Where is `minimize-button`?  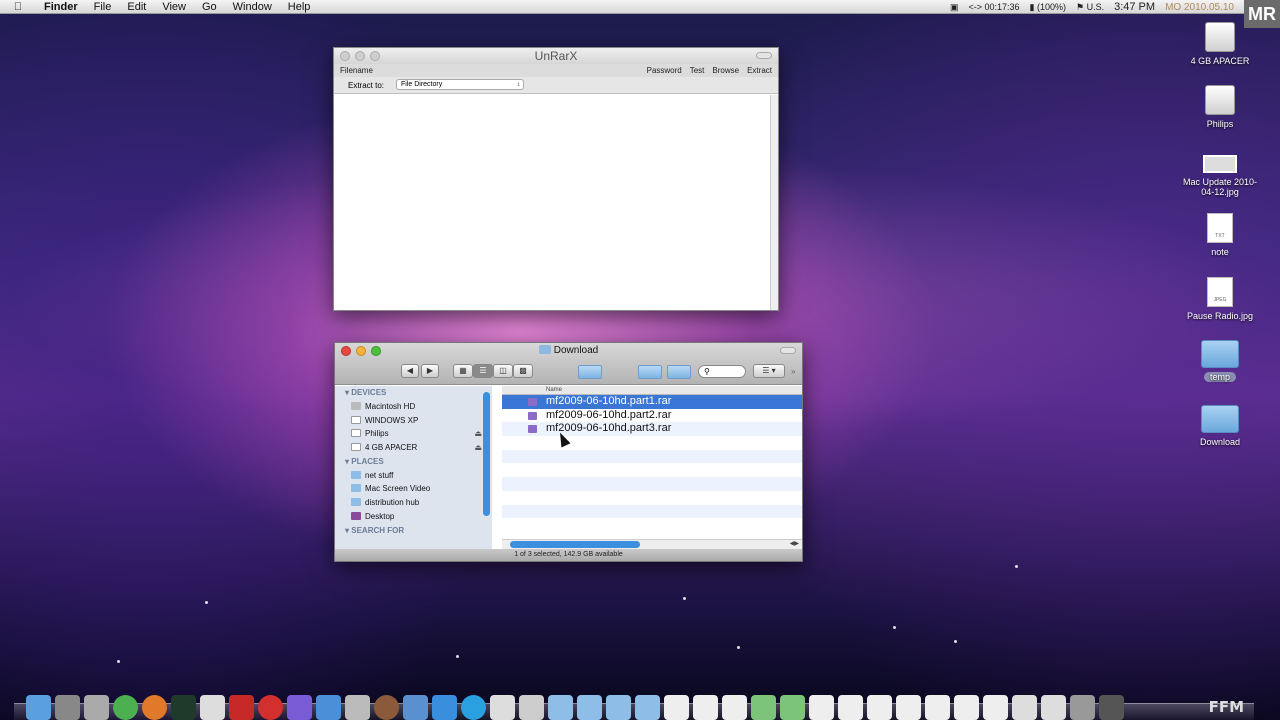 minimize-button is located at coordinates (360, 56).